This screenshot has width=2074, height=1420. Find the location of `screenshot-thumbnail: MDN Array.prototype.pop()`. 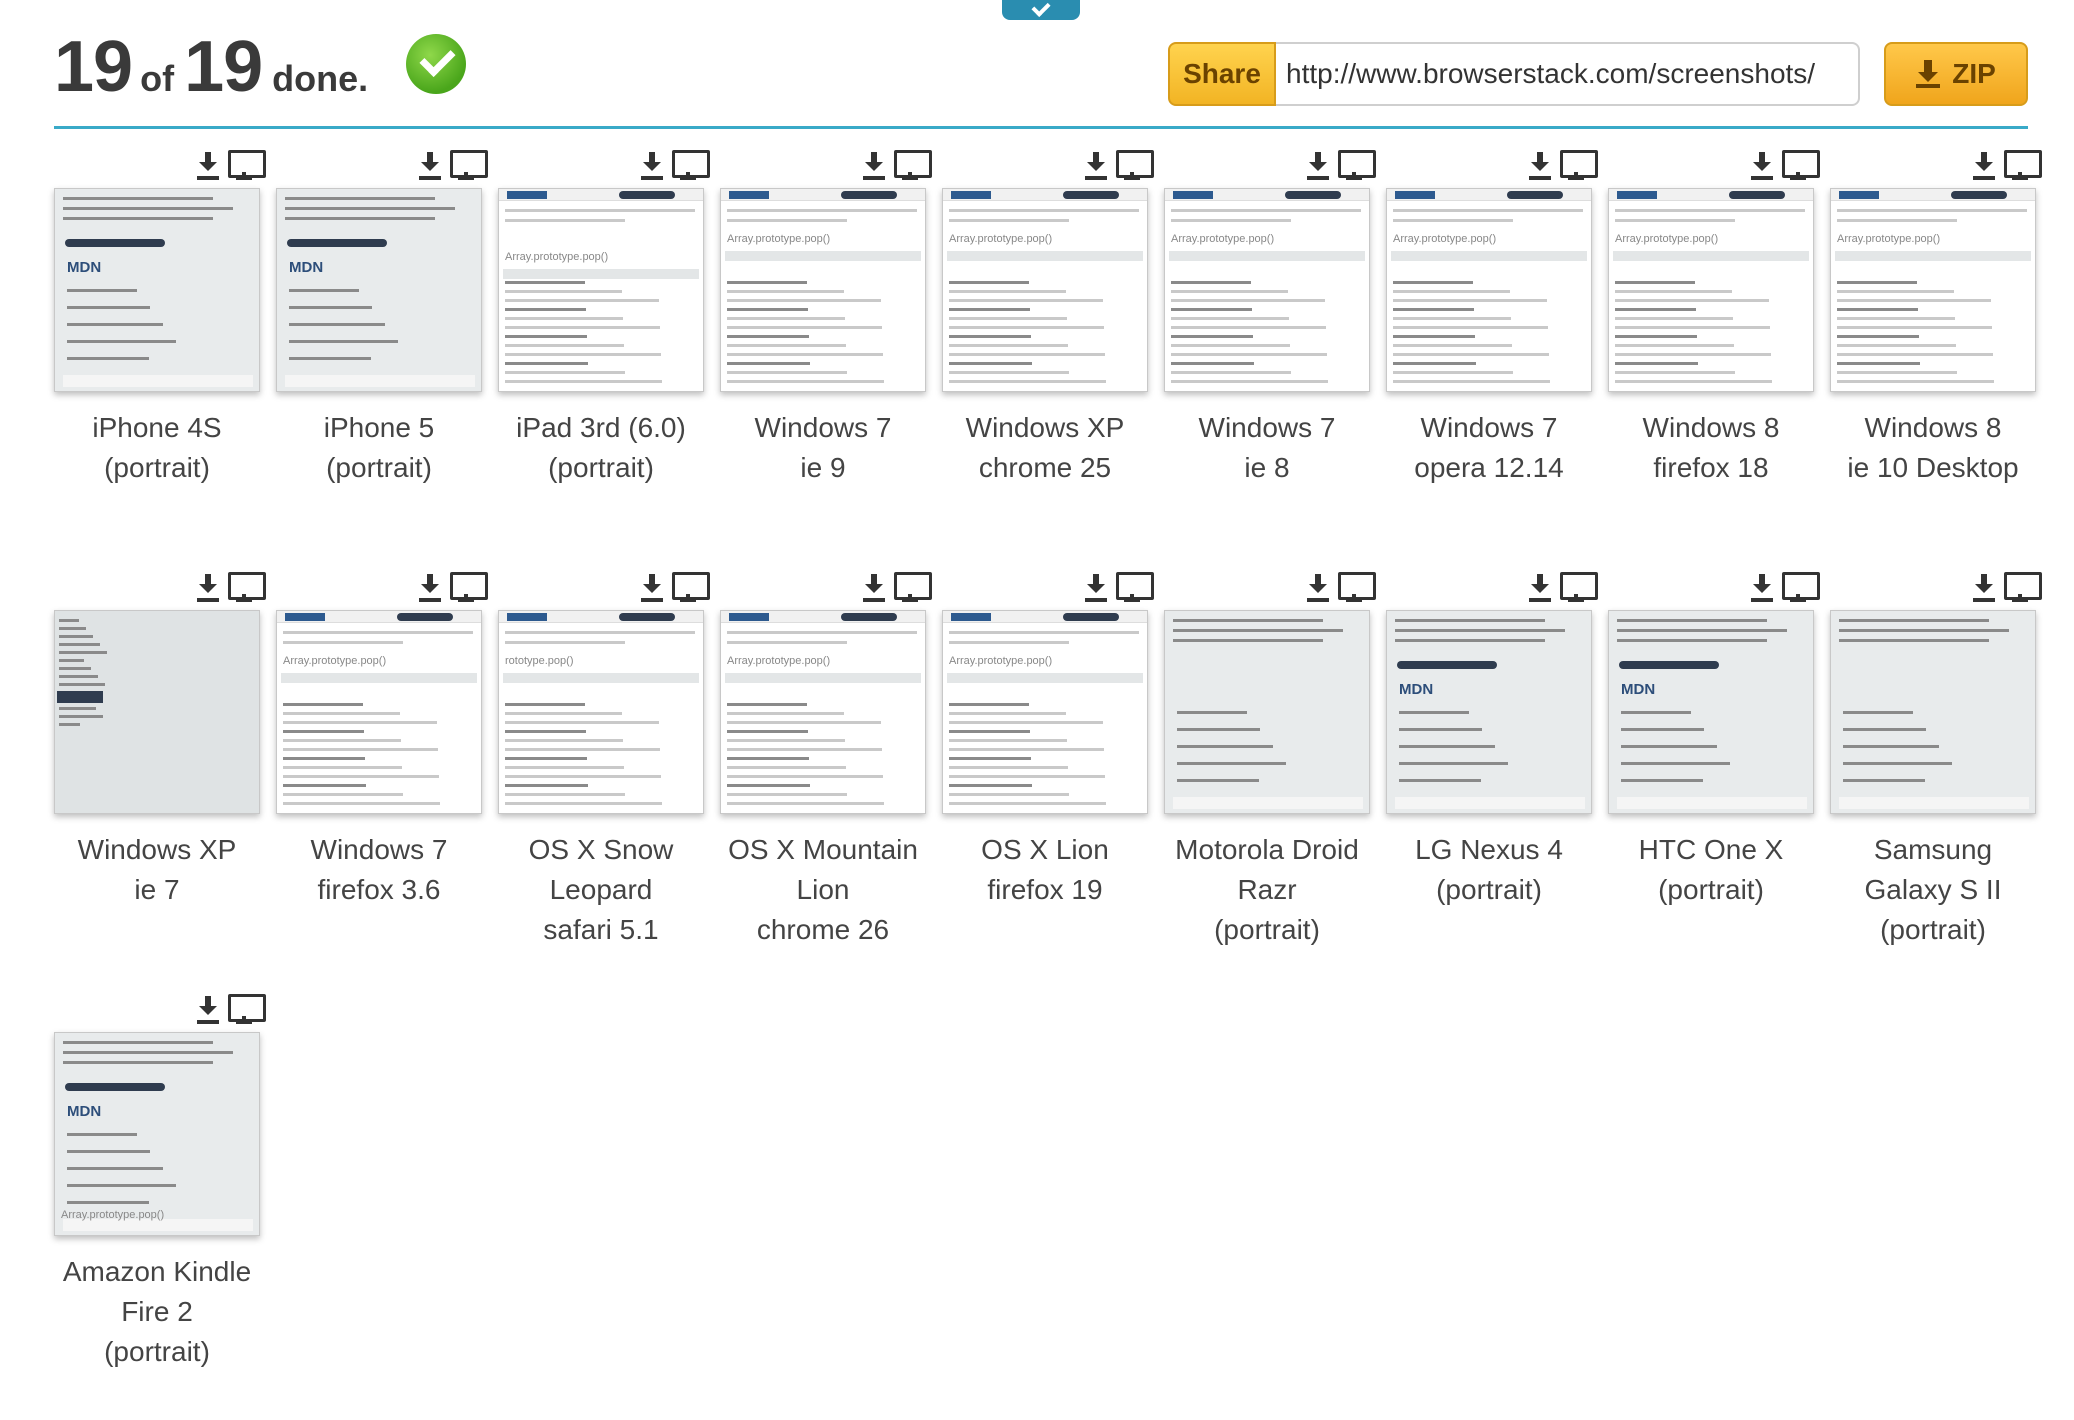

screenshot-thumbnail: MDN Array.prototype.pop() is located at coordinates (157, 1134).